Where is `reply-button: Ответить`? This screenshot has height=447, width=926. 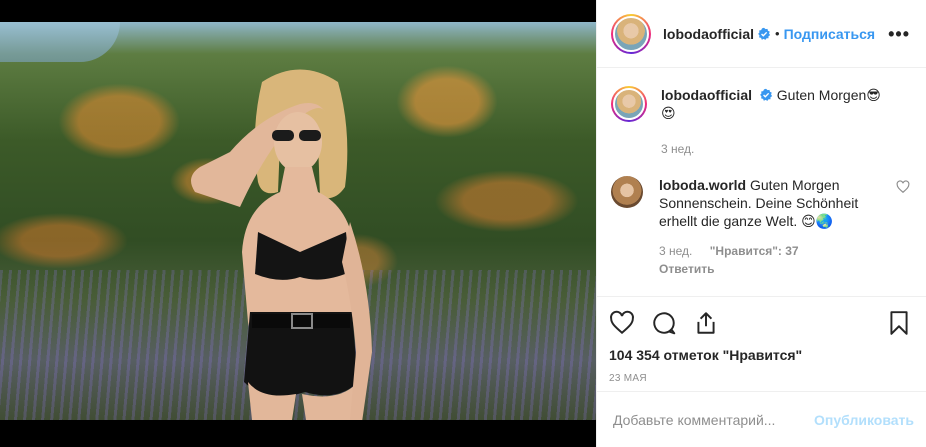
reply-button: Ответить is located at coordinates (773, 269).